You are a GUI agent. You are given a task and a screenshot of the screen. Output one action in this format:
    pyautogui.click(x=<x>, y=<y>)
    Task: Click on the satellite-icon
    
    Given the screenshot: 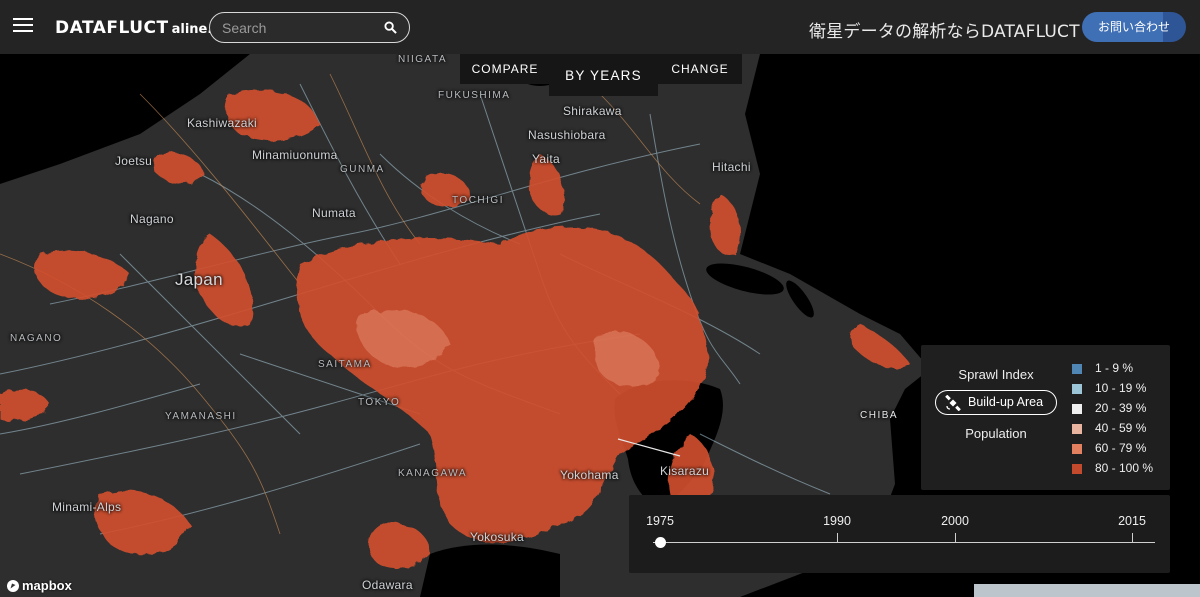 What is the action you would take?
    pyautogui.click(x=953, y=403)
    